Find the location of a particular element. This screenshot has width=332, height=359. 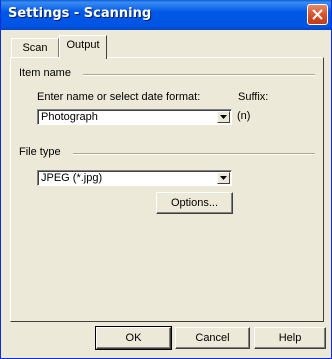

suffix-value: (n) is located at coordinates (244, 116).